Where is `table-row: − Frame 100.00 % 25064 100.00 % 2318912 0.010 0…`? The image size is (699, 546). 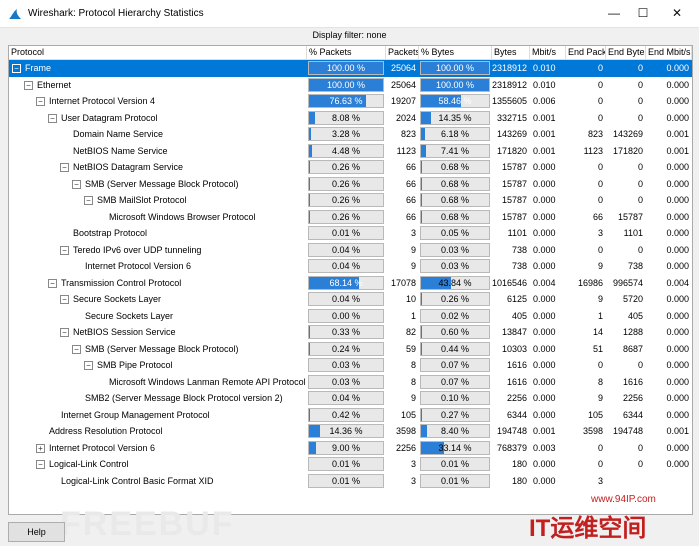
table-row: − Frame 100.00 % 25064 100.00 % 2318912 0.010 0… is located at coordinates (350, 68).